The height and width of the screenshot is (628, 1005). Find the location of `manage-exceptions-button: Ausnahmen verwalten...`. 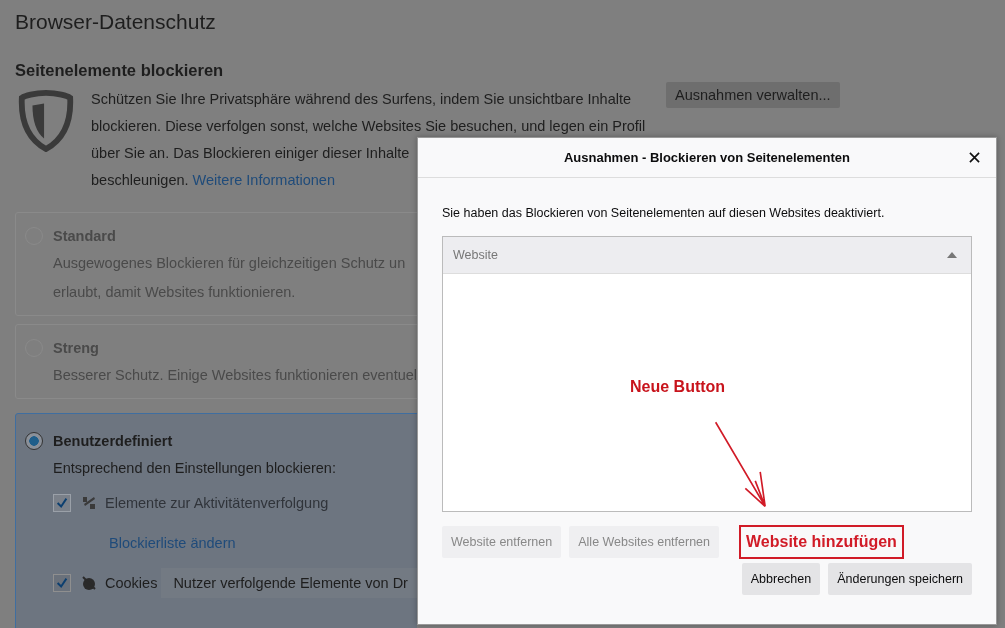

manage-exceptions-button: Ausnahmen verwalten... is located at coordinates (753, 95).